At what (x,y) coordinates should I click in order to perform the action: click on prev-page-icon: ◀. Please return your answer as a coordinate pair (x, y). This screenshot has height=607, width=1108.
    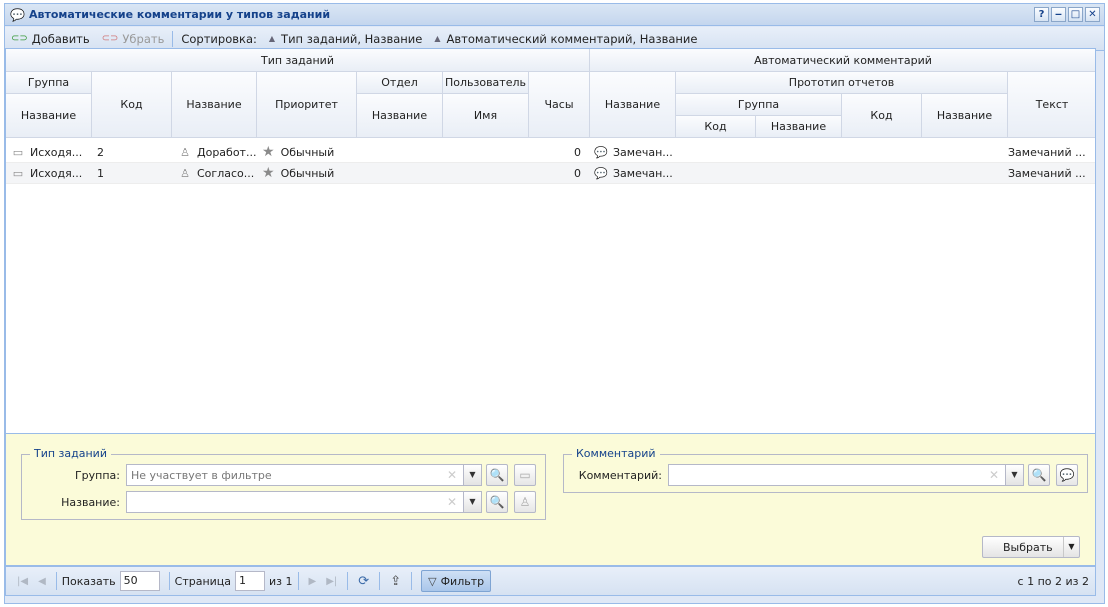
    Looking at the image, I should click on (42, 581).